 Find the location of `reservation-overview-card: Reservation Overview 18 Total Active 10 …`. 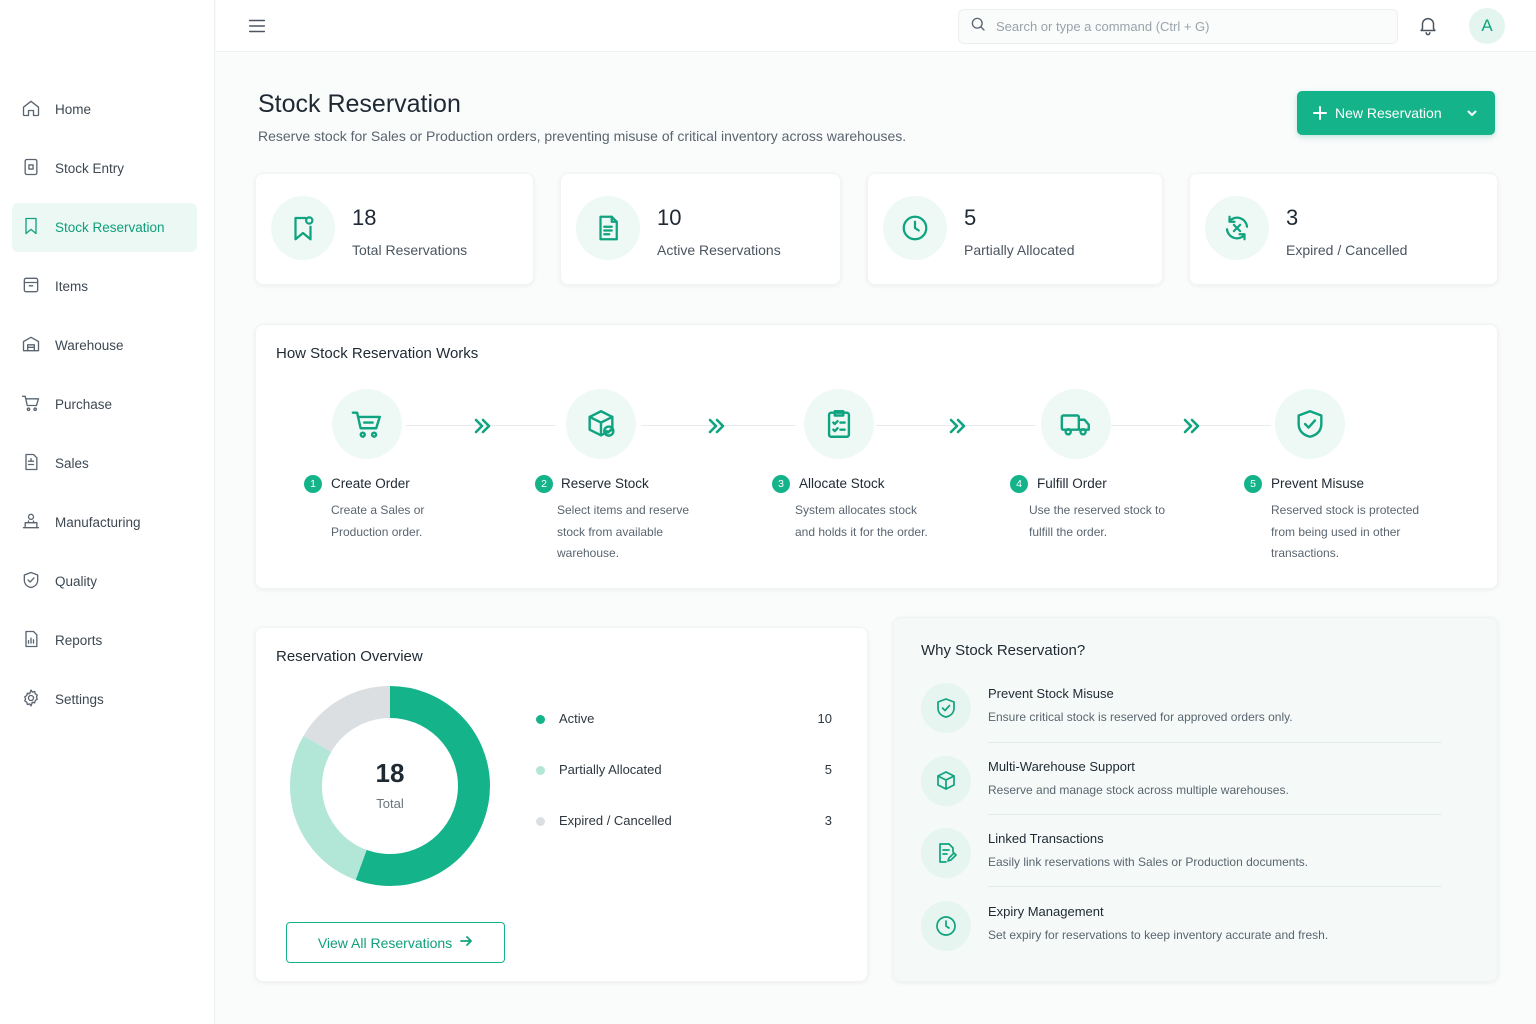

reservation-overview-card: Reservation Overview 18 Total Active 10 … is located at coordinates (561, 804).